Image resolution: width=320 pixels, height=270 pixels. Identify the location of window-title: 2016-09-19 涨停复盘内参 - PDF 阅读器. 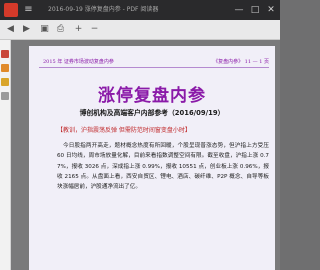
(103, 9).